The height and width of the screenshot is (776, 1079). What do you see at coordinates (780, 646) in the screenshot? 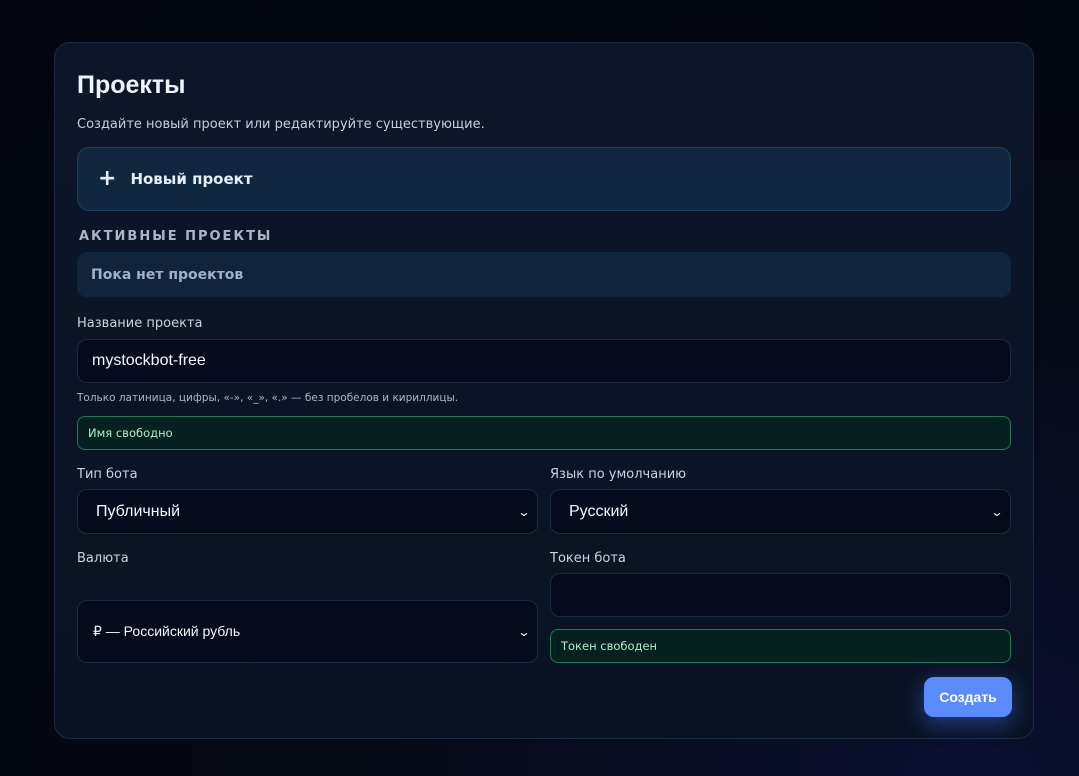
I see `bot-token-status: Токен свободен` at bounding box center [780, 646].